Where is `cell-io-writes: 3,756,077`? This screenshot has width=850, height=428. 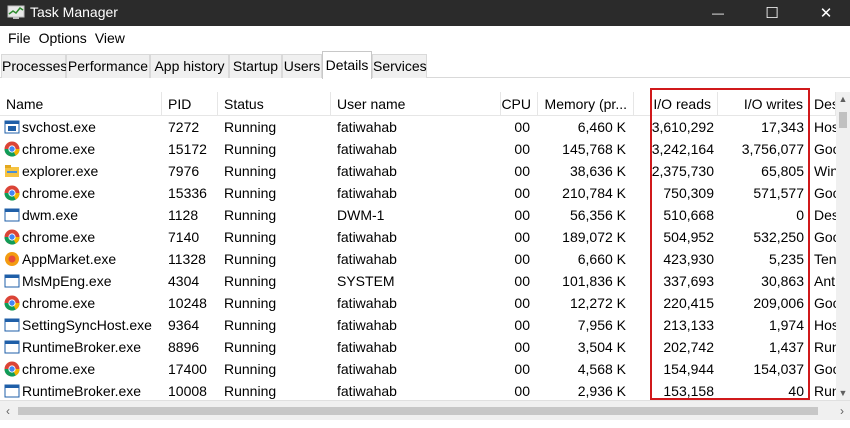
cell-io-writes: 3,756,077 is located at coordinates (772, 149).